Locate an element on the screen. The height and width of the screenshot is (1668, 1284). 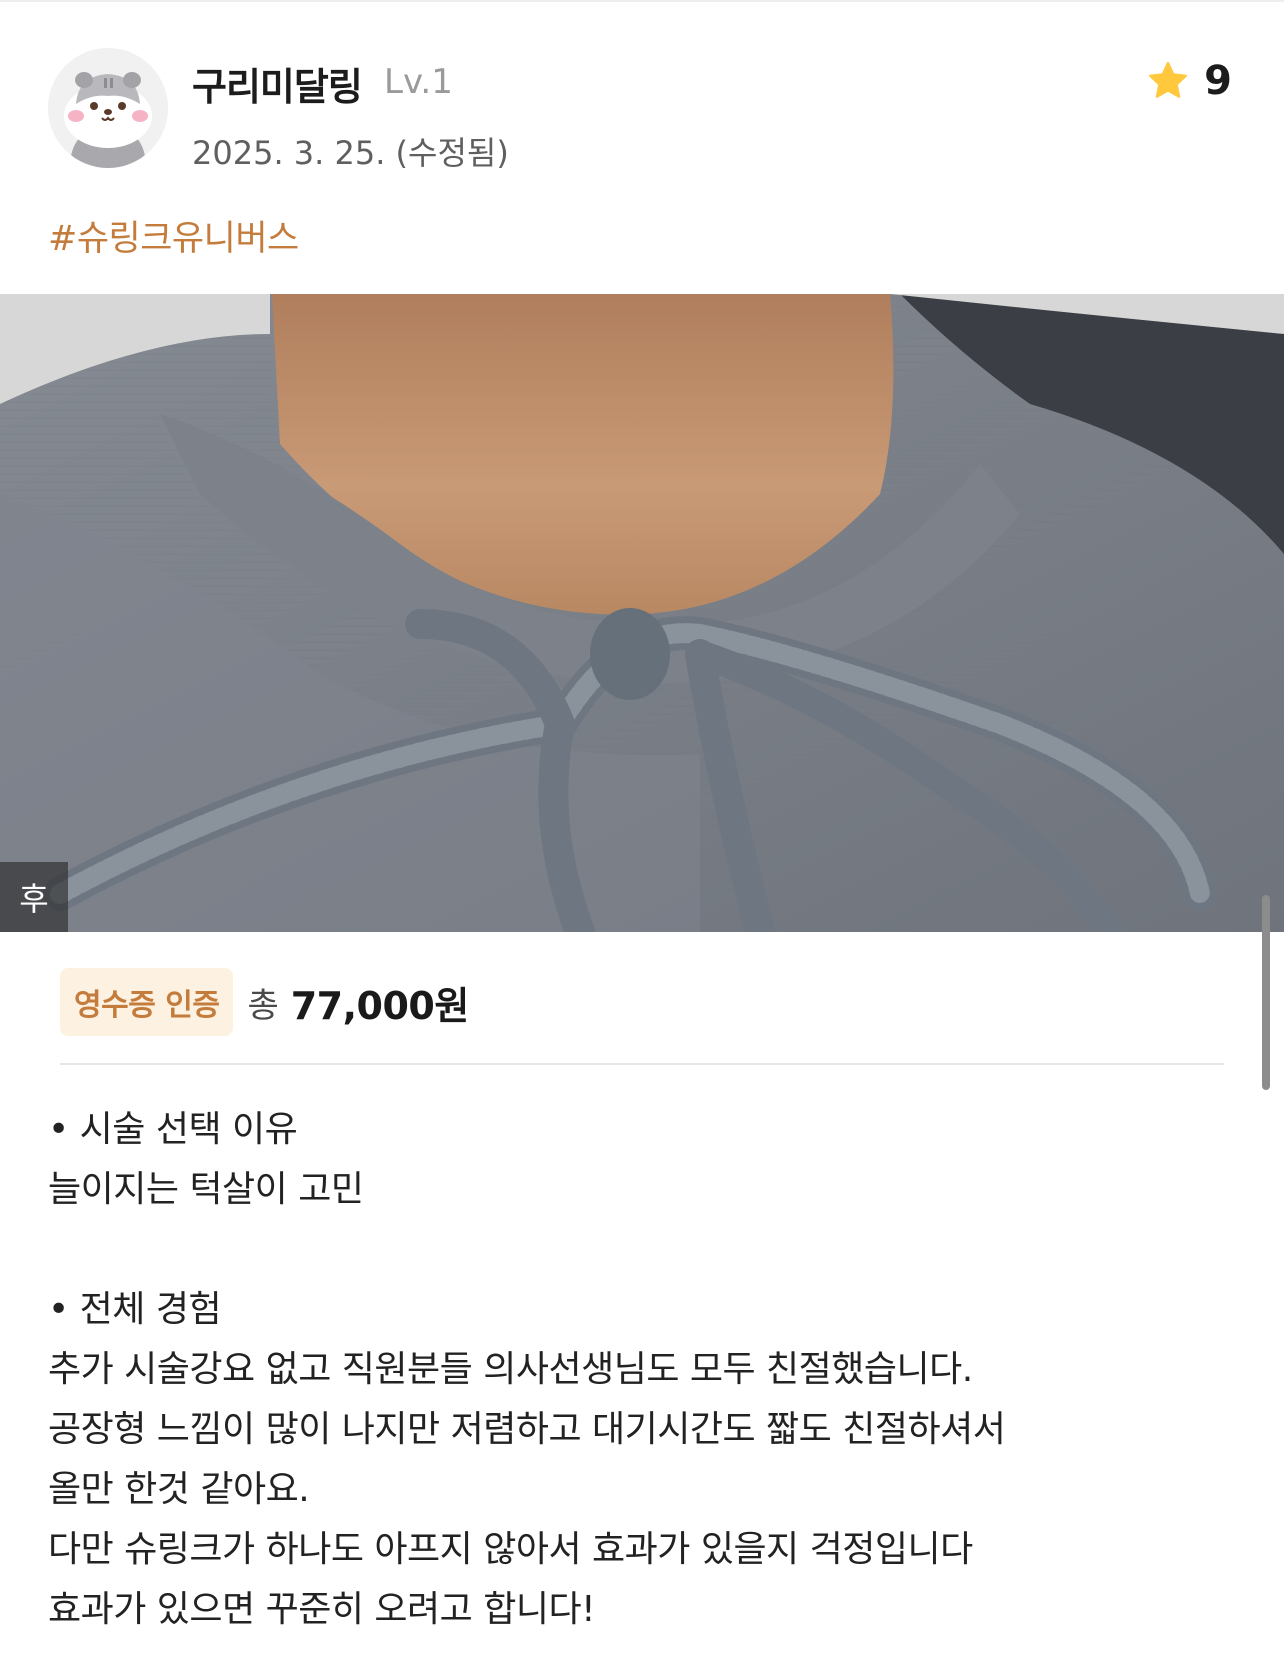
hamster-avatar-icon is located at coordinates (108, 108).